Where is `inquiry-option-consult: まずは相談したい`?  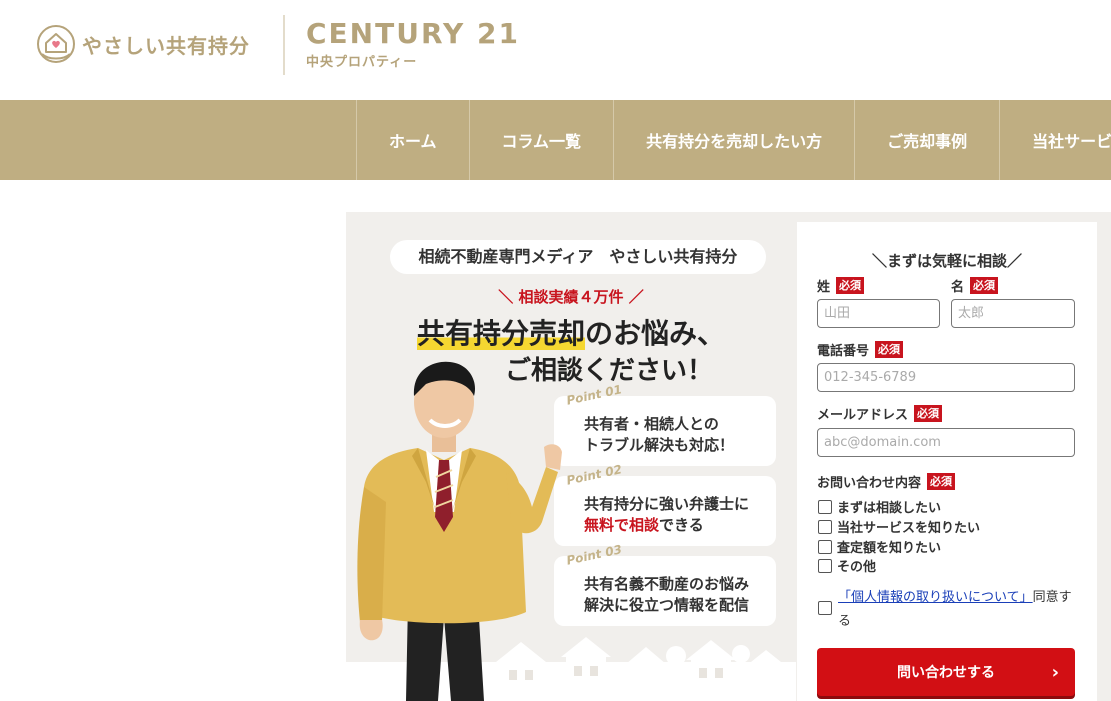
inquiry-option-consult: まずは相談したい is located at coordinates (879, 506).